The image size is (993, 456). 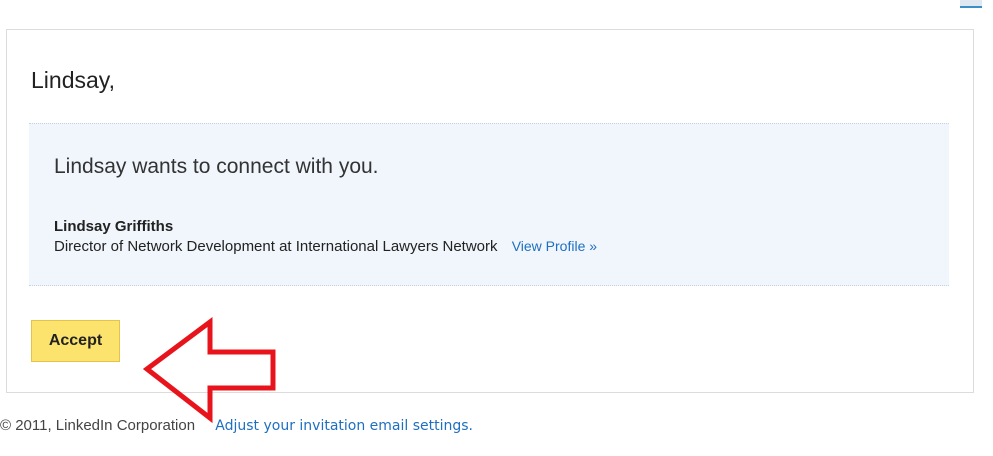 What do you see at coordinates (496, 14) in the screenshot?
I see `top-strip` at bounding box center [496, 14].